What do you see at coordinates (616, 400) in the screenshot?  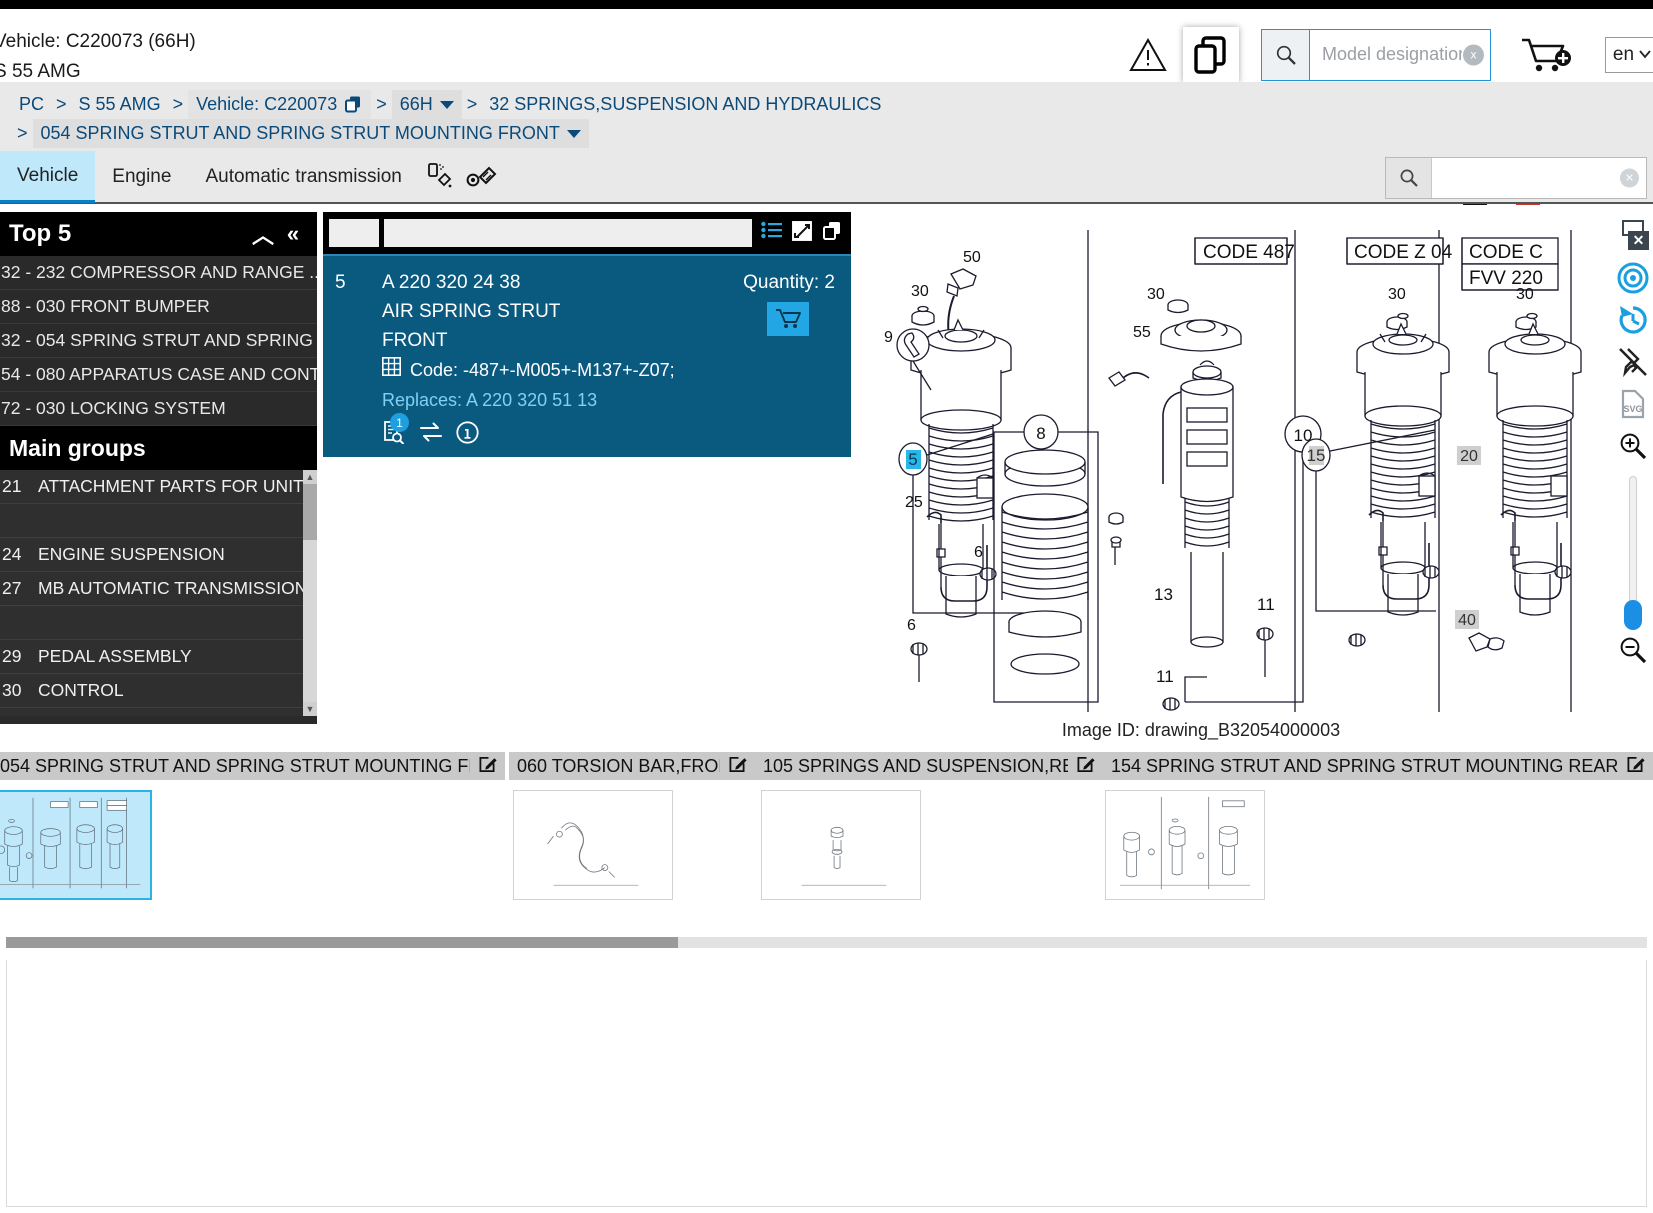 I see `part-replaces: Replaces: A 220 320 51 13` at bounding box center [616, 400].